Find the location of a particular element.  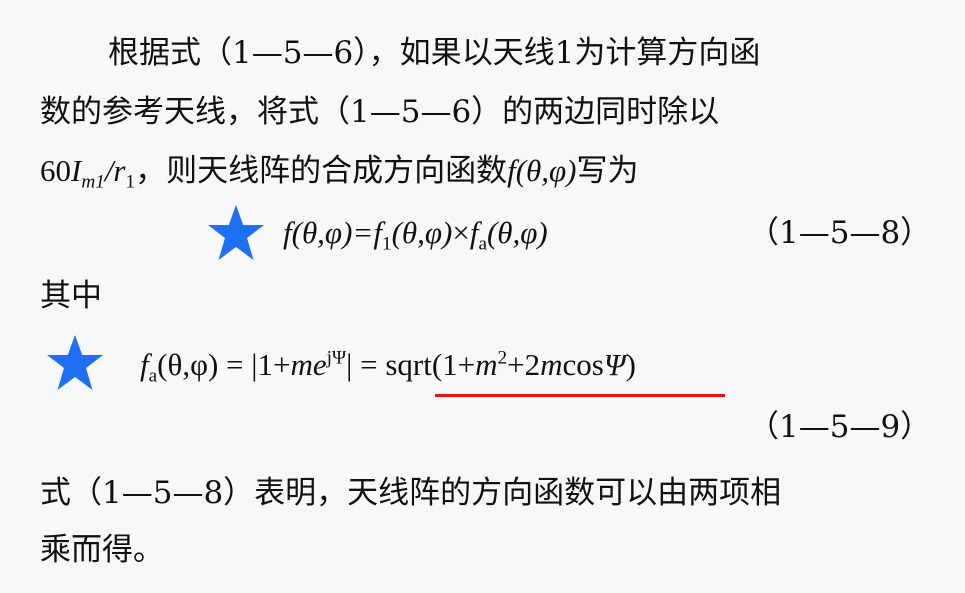

eq2-square: 2 is located at coordinates (502, 358).